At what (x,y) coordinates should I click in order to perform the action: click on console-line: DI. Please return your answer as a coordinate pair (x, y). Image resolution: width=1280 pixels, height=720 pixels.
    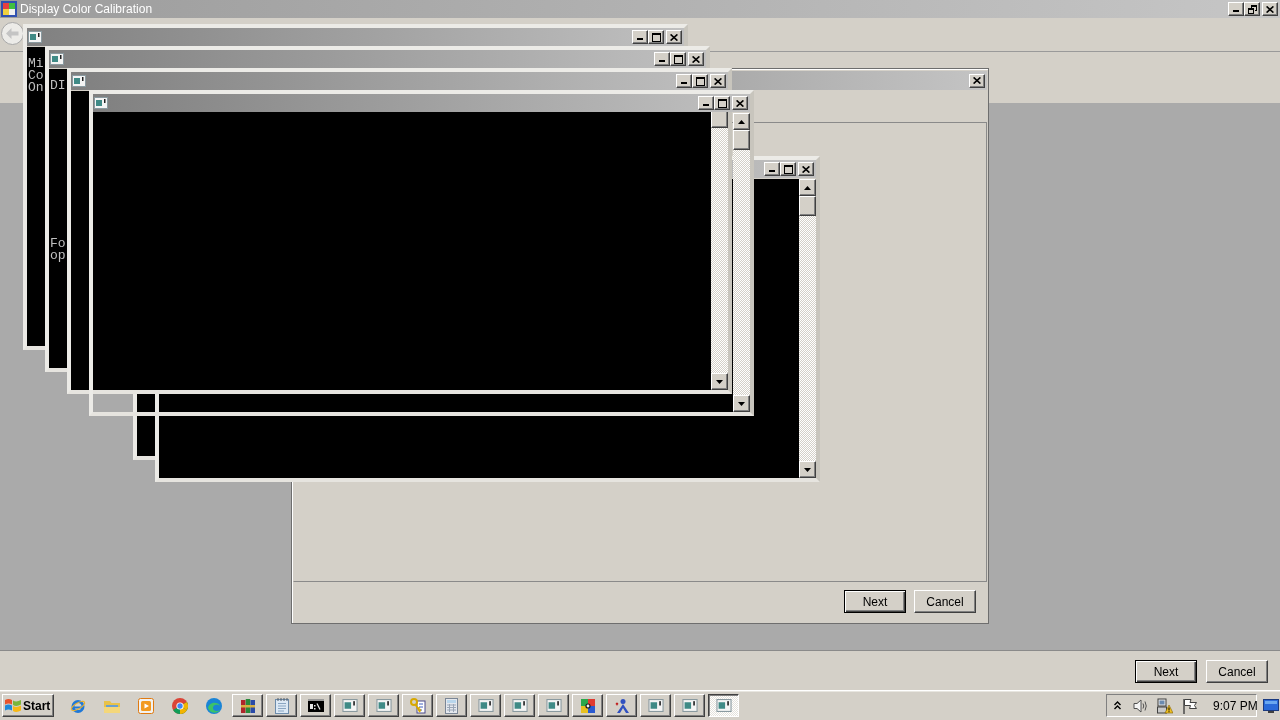
    Looking at the image, I should click on (58, 86).